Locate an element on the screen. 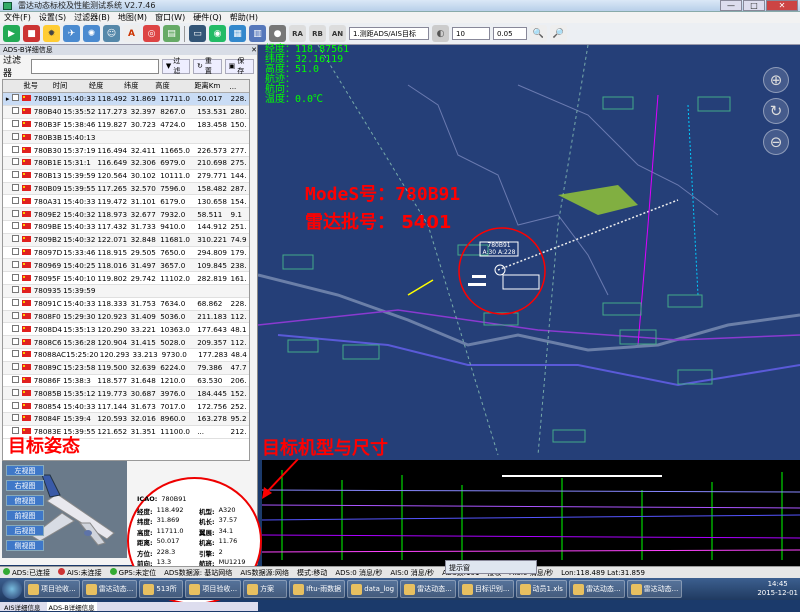 This screenshot has height=612, width=800. attitude-view-button: 后视图 is located at coordinates (25, 530).